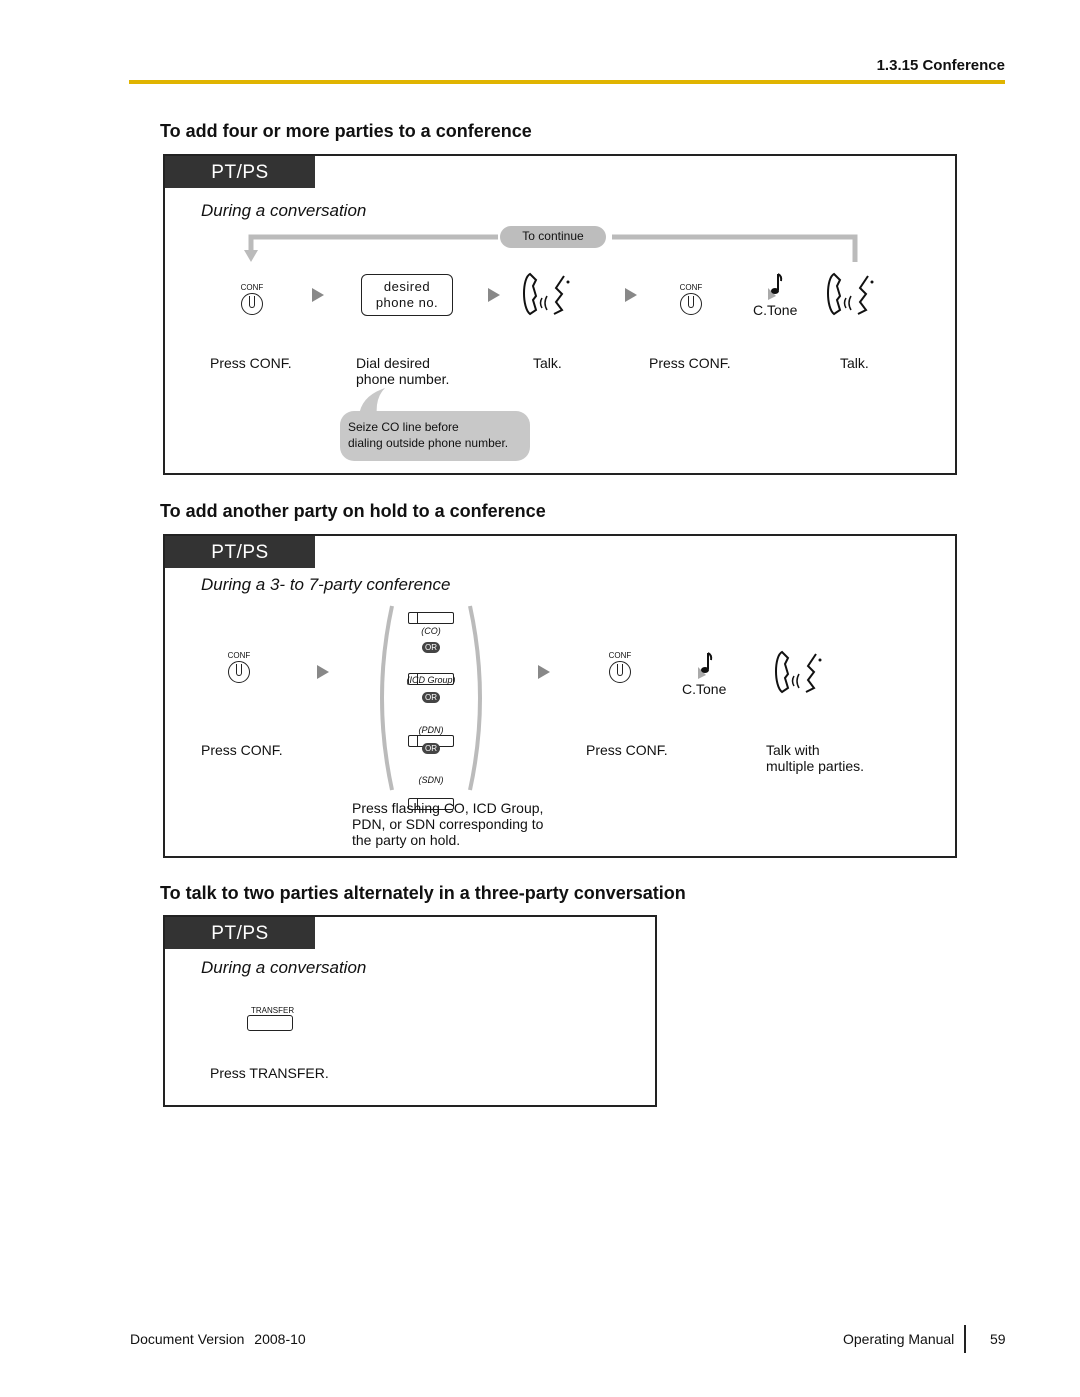  I want to click on condition-text: During a conversation, so click(284, 967).